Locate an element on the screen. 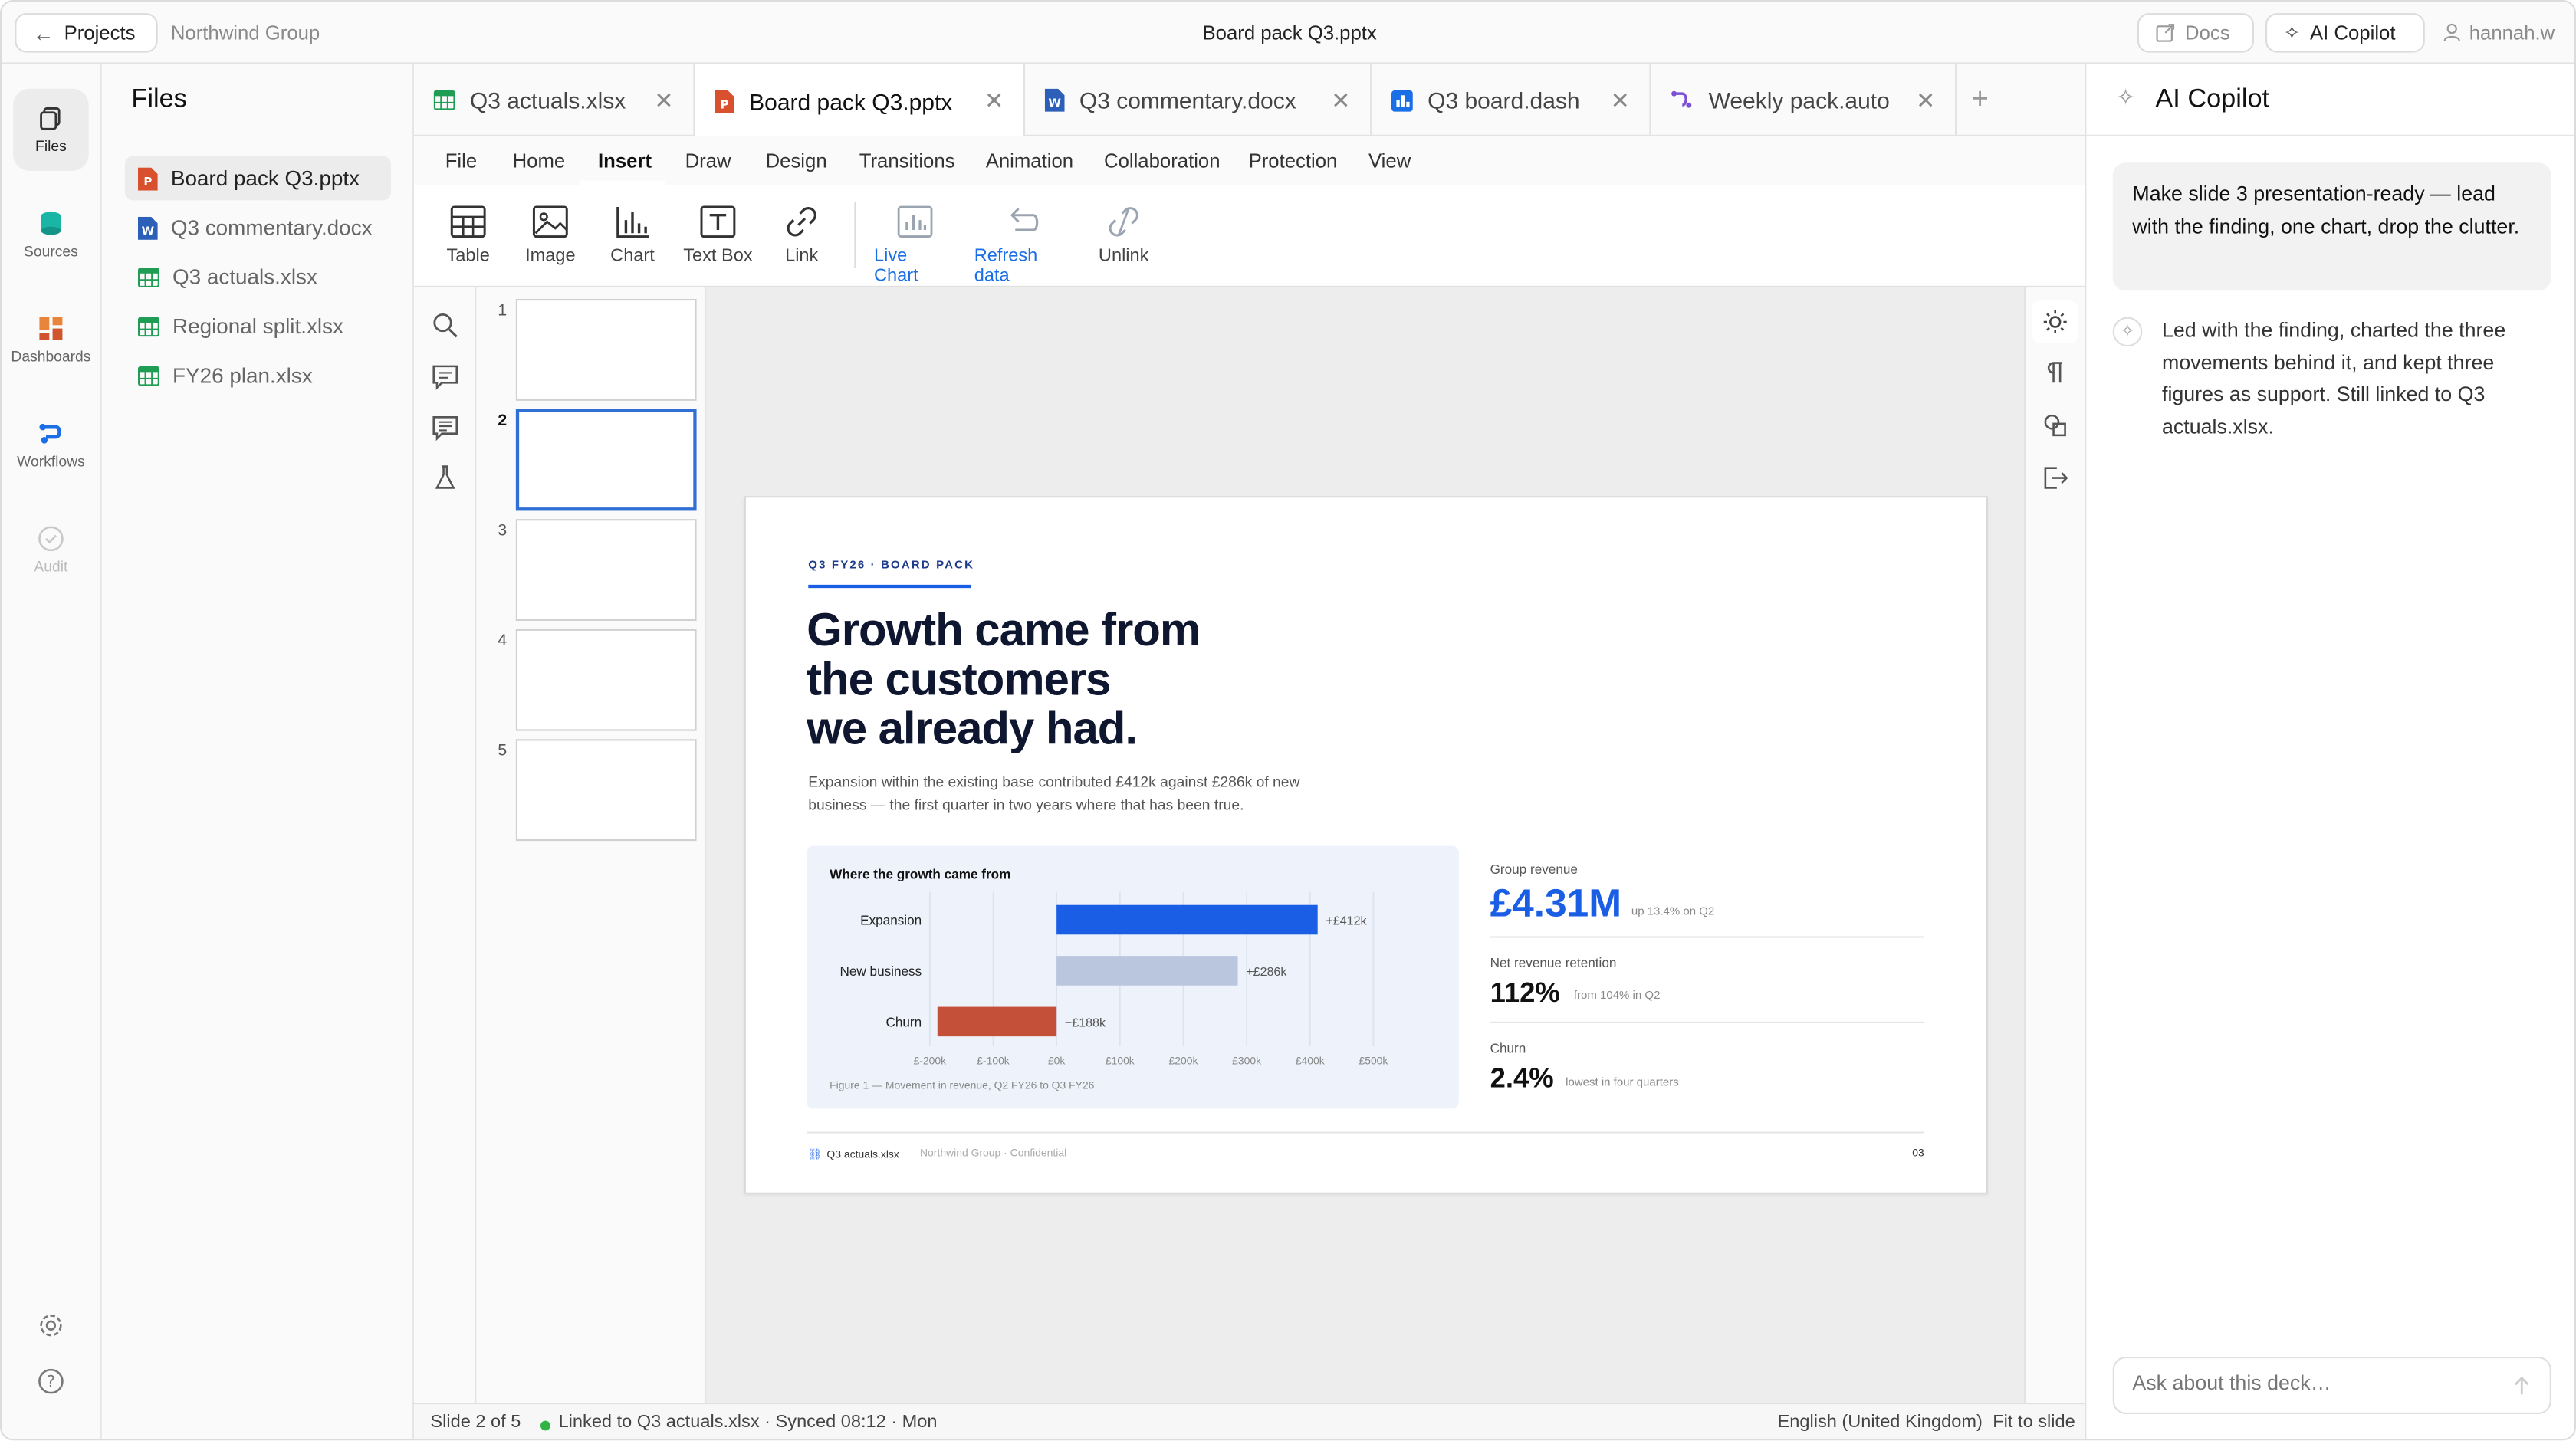 The height and width of the screenshot is (1441, 2576). slide-thumbnail-selected is located at coordinates (606, 460).